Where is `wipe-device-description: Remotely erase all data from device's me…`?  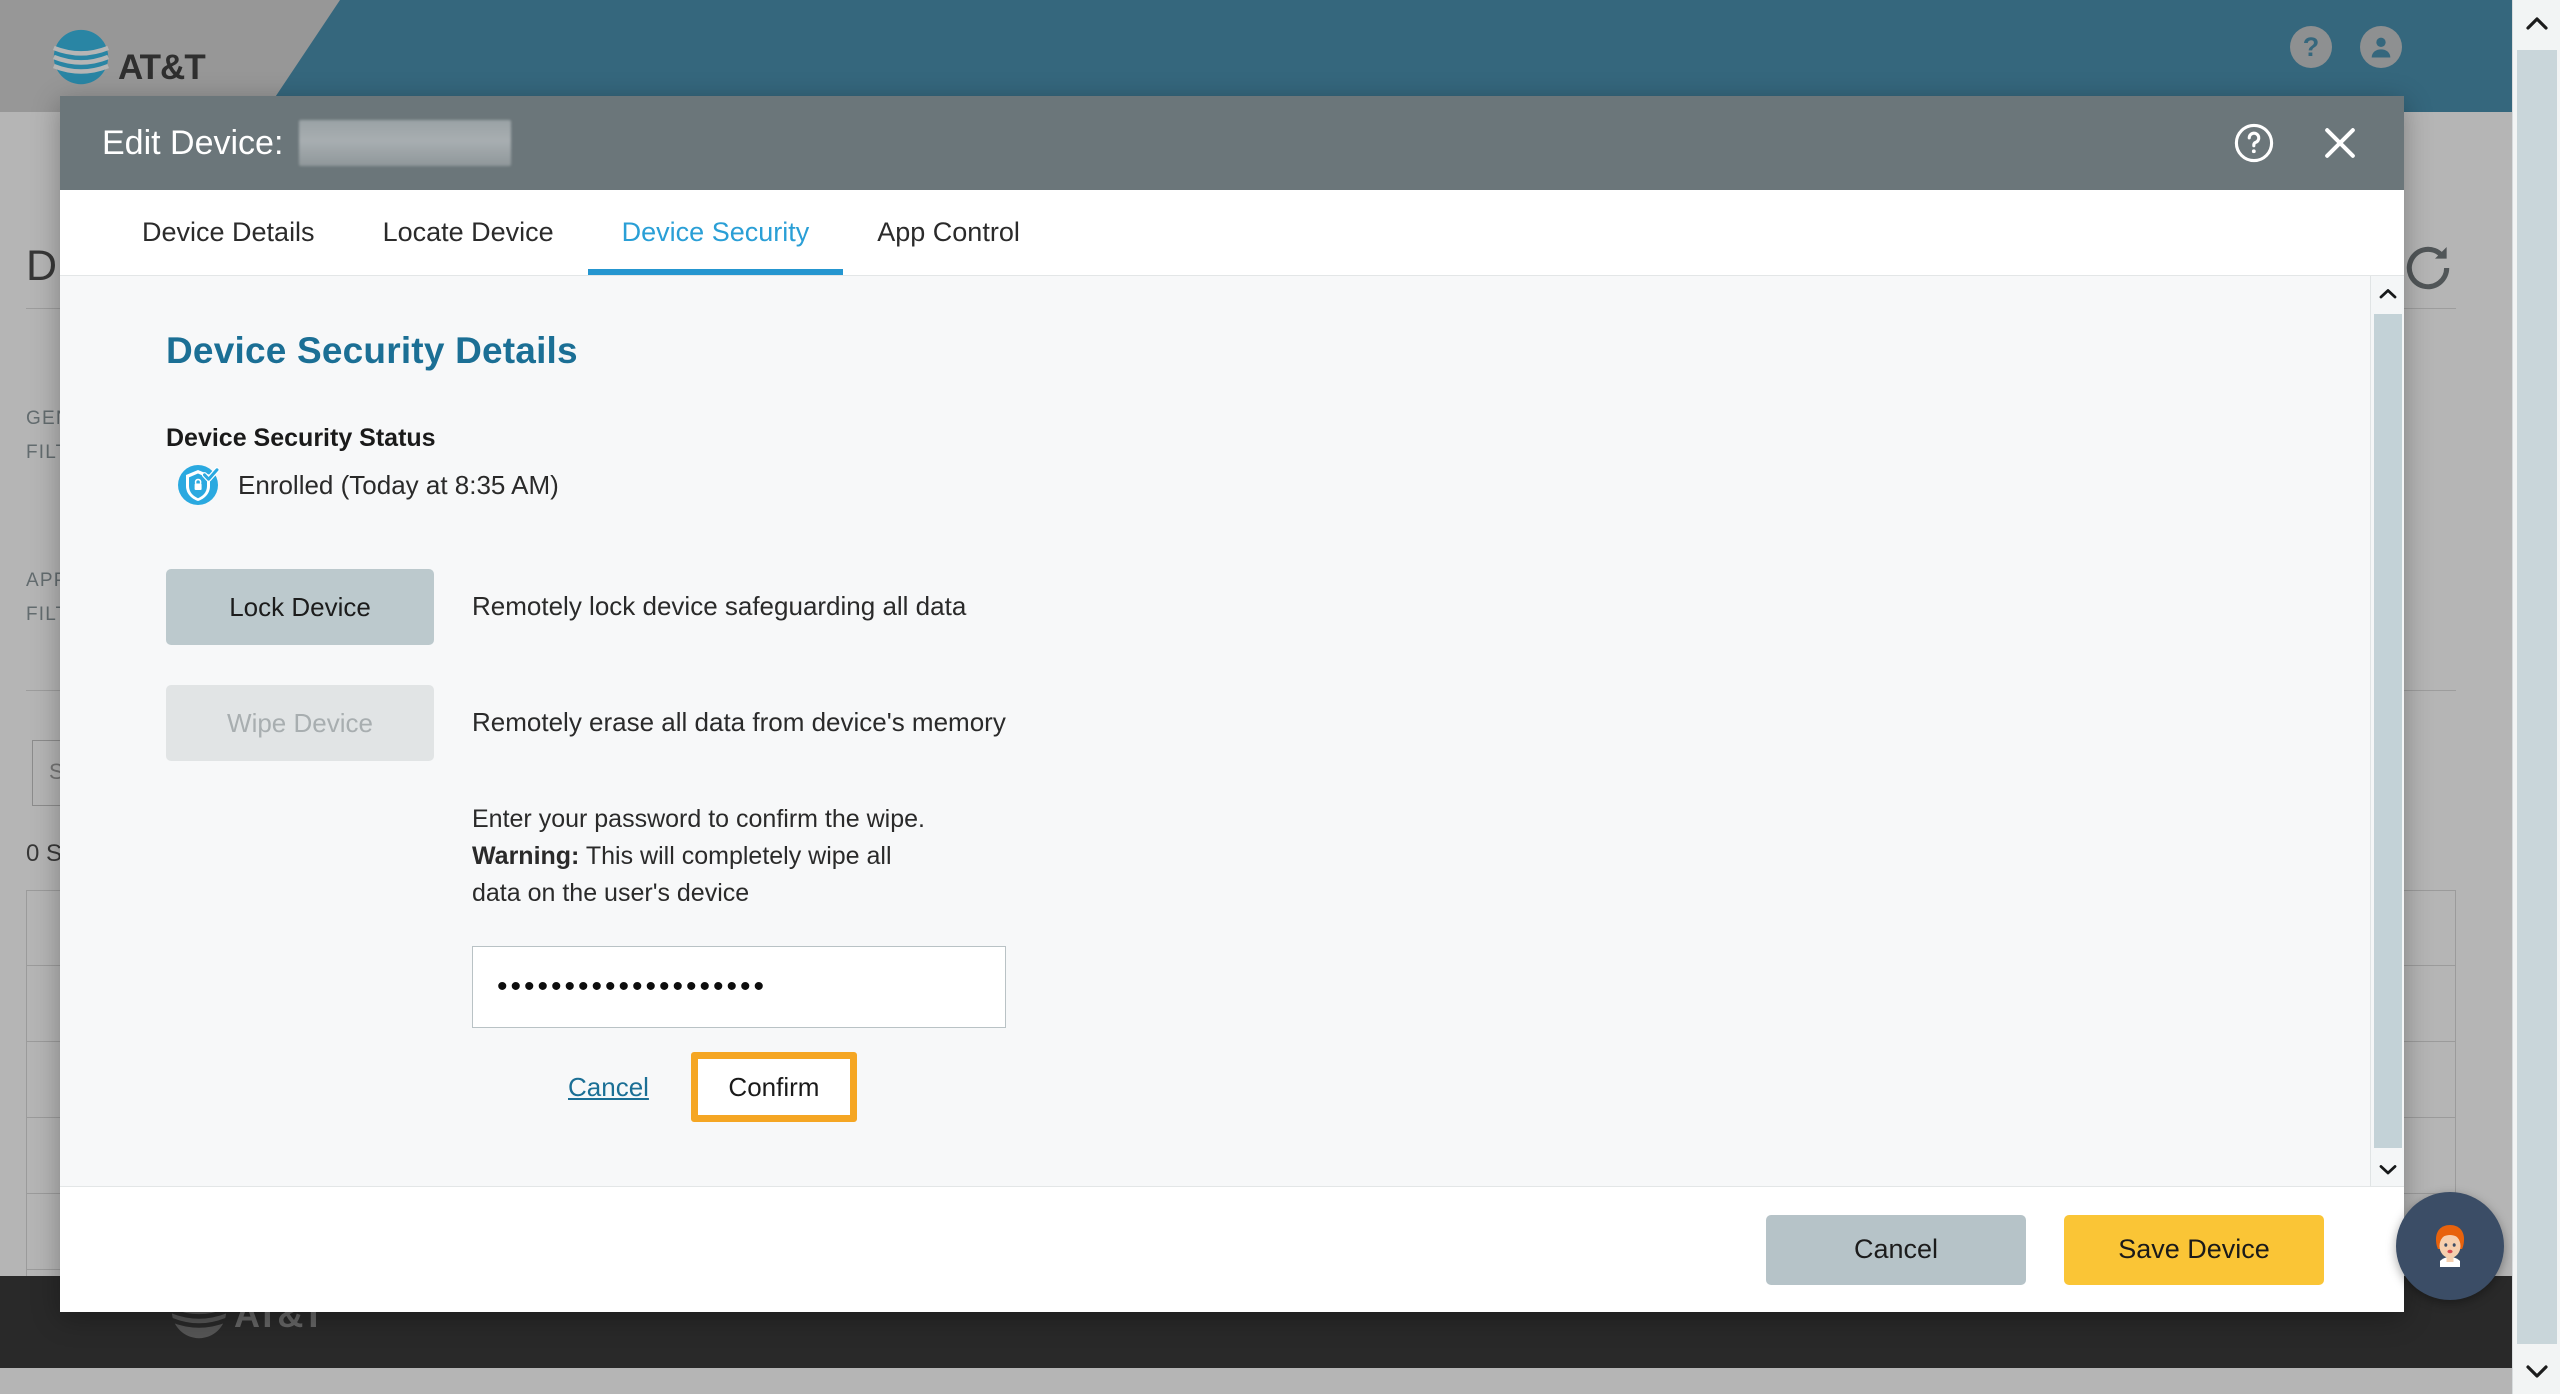
wipe-device-description: Remotely erase all data from device's me… is located at coordinates (739, 722).